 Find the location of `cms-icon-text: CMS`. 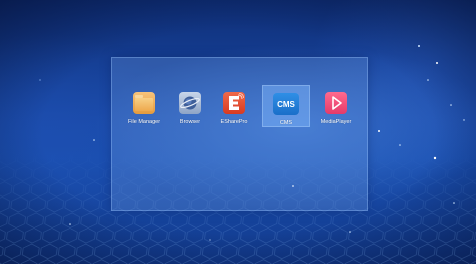

cms-icon-text: CMS is located at coordinates (286, 104).